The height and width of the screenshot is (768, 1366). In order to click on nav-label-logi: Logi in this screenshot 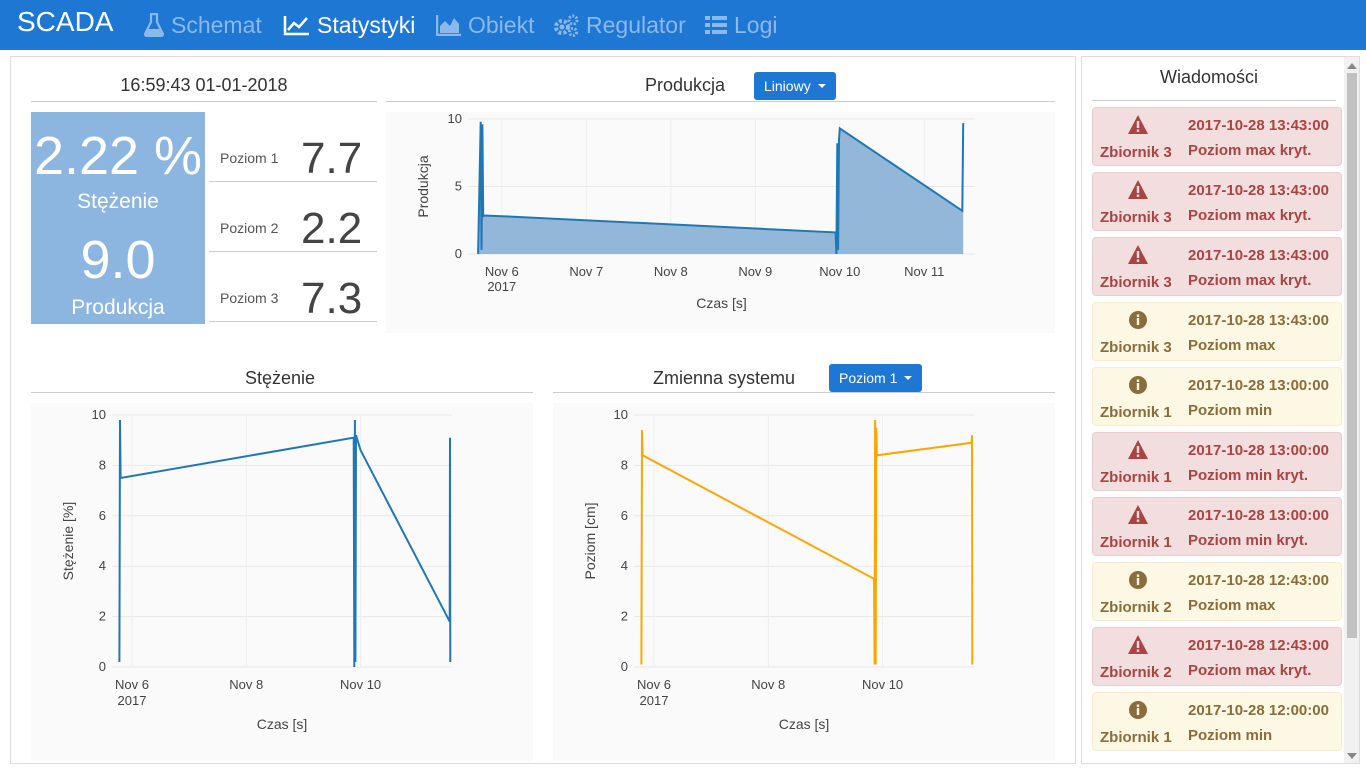, I will do `click(756, 24)`.